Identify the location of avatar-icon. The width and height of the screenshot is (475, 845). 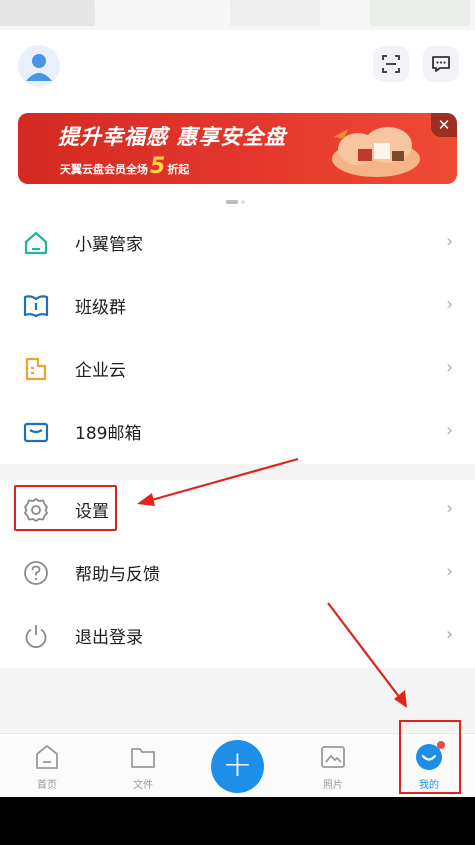
(39, 67).